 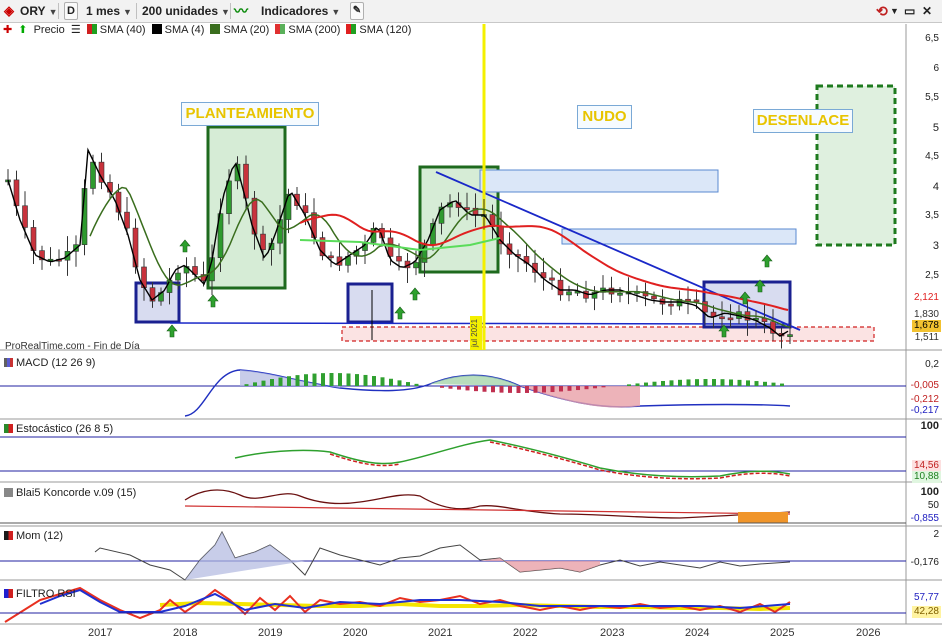 I want to click on macd-title: MACD (12 26 9), so click(x=49, y=363).